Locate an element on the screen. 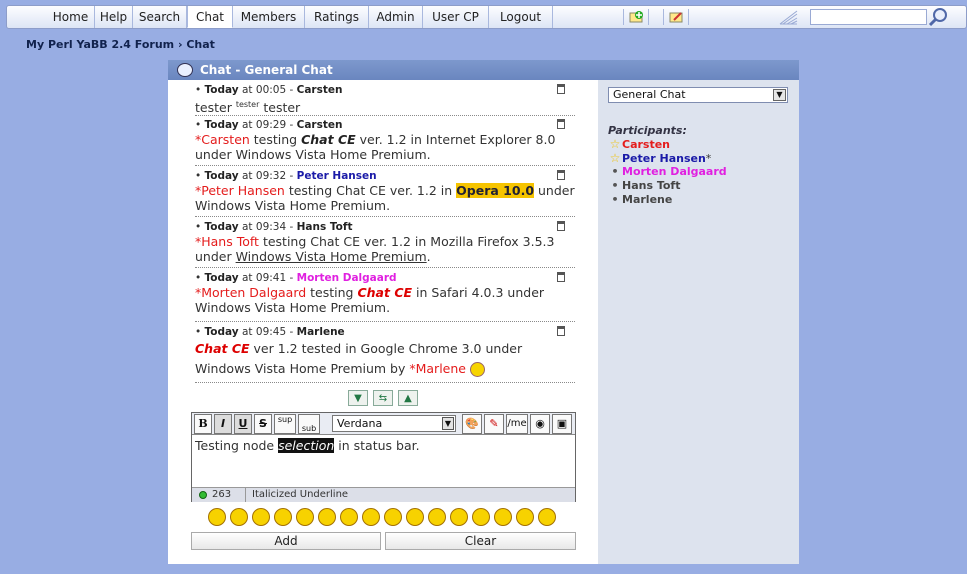 The image size is (967, 574). highlight-icon: ✎ is located at coordinates (494, 424).